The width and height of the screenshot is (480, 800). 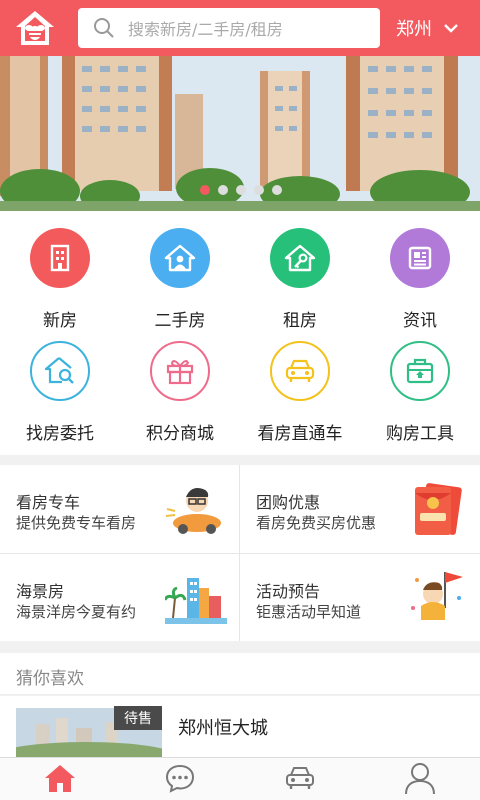 I want to click on home-icon, so click(x=60, y=780).